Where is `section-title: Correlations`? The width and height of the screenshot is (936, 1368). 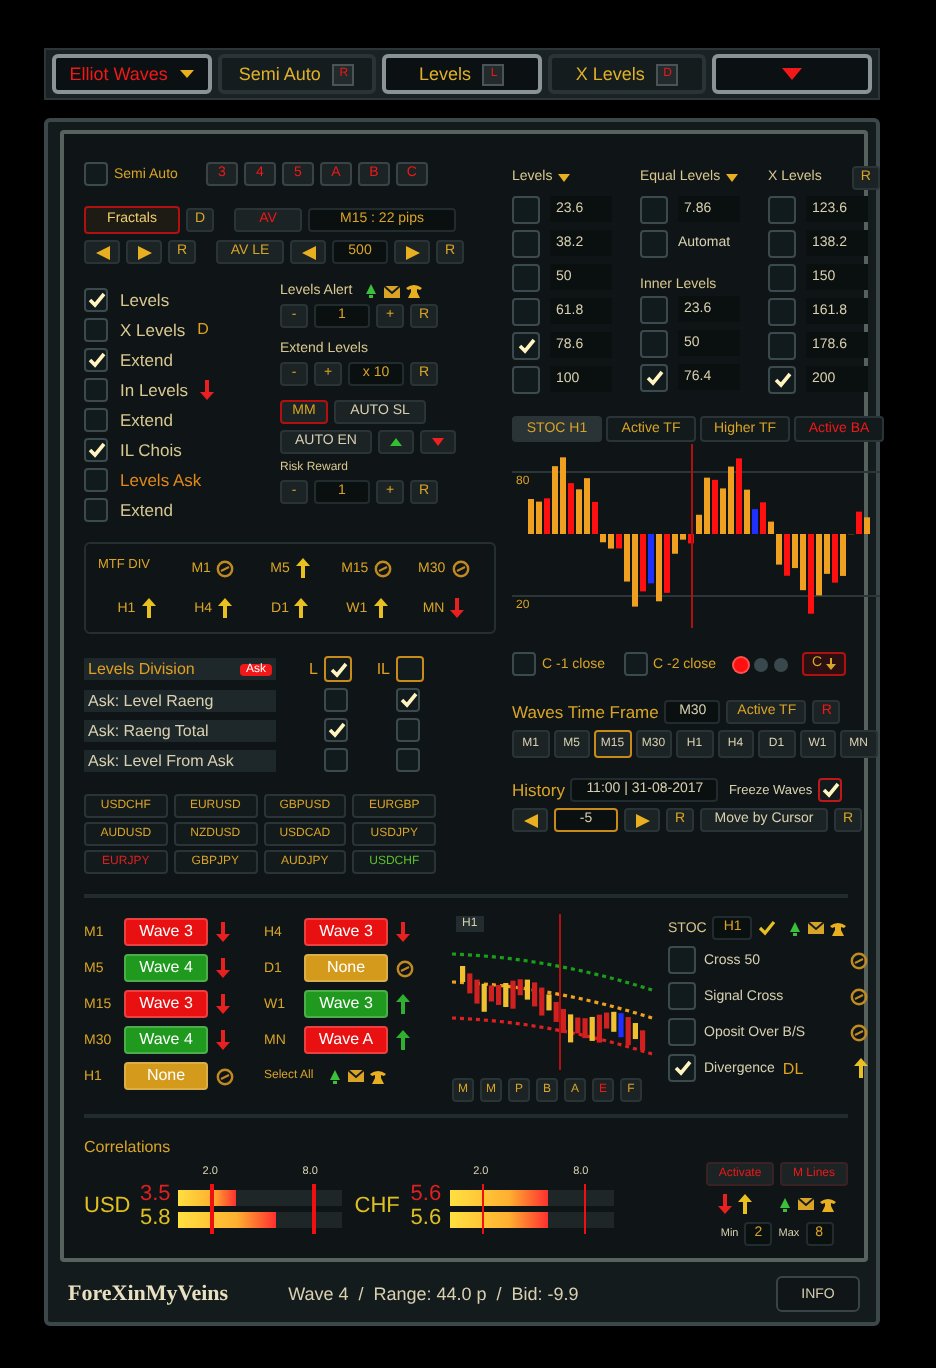
section-title: Correlations is located at coordinates (127, 1147).